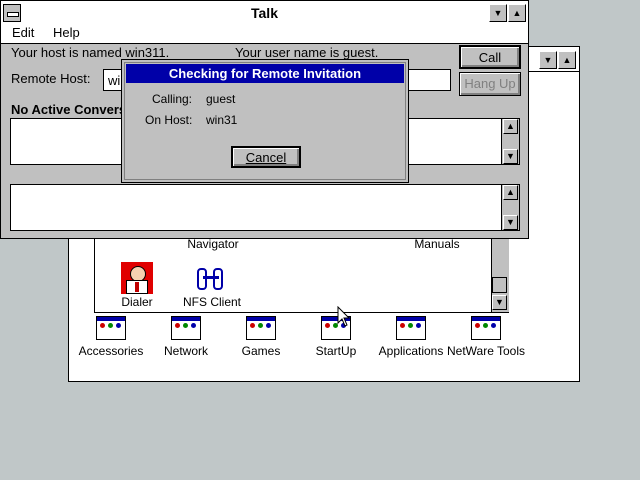 Image resolution: width=640 pixels, height=480 pixels. I want to click on minimize-icon: ▼, so click(548, 60).